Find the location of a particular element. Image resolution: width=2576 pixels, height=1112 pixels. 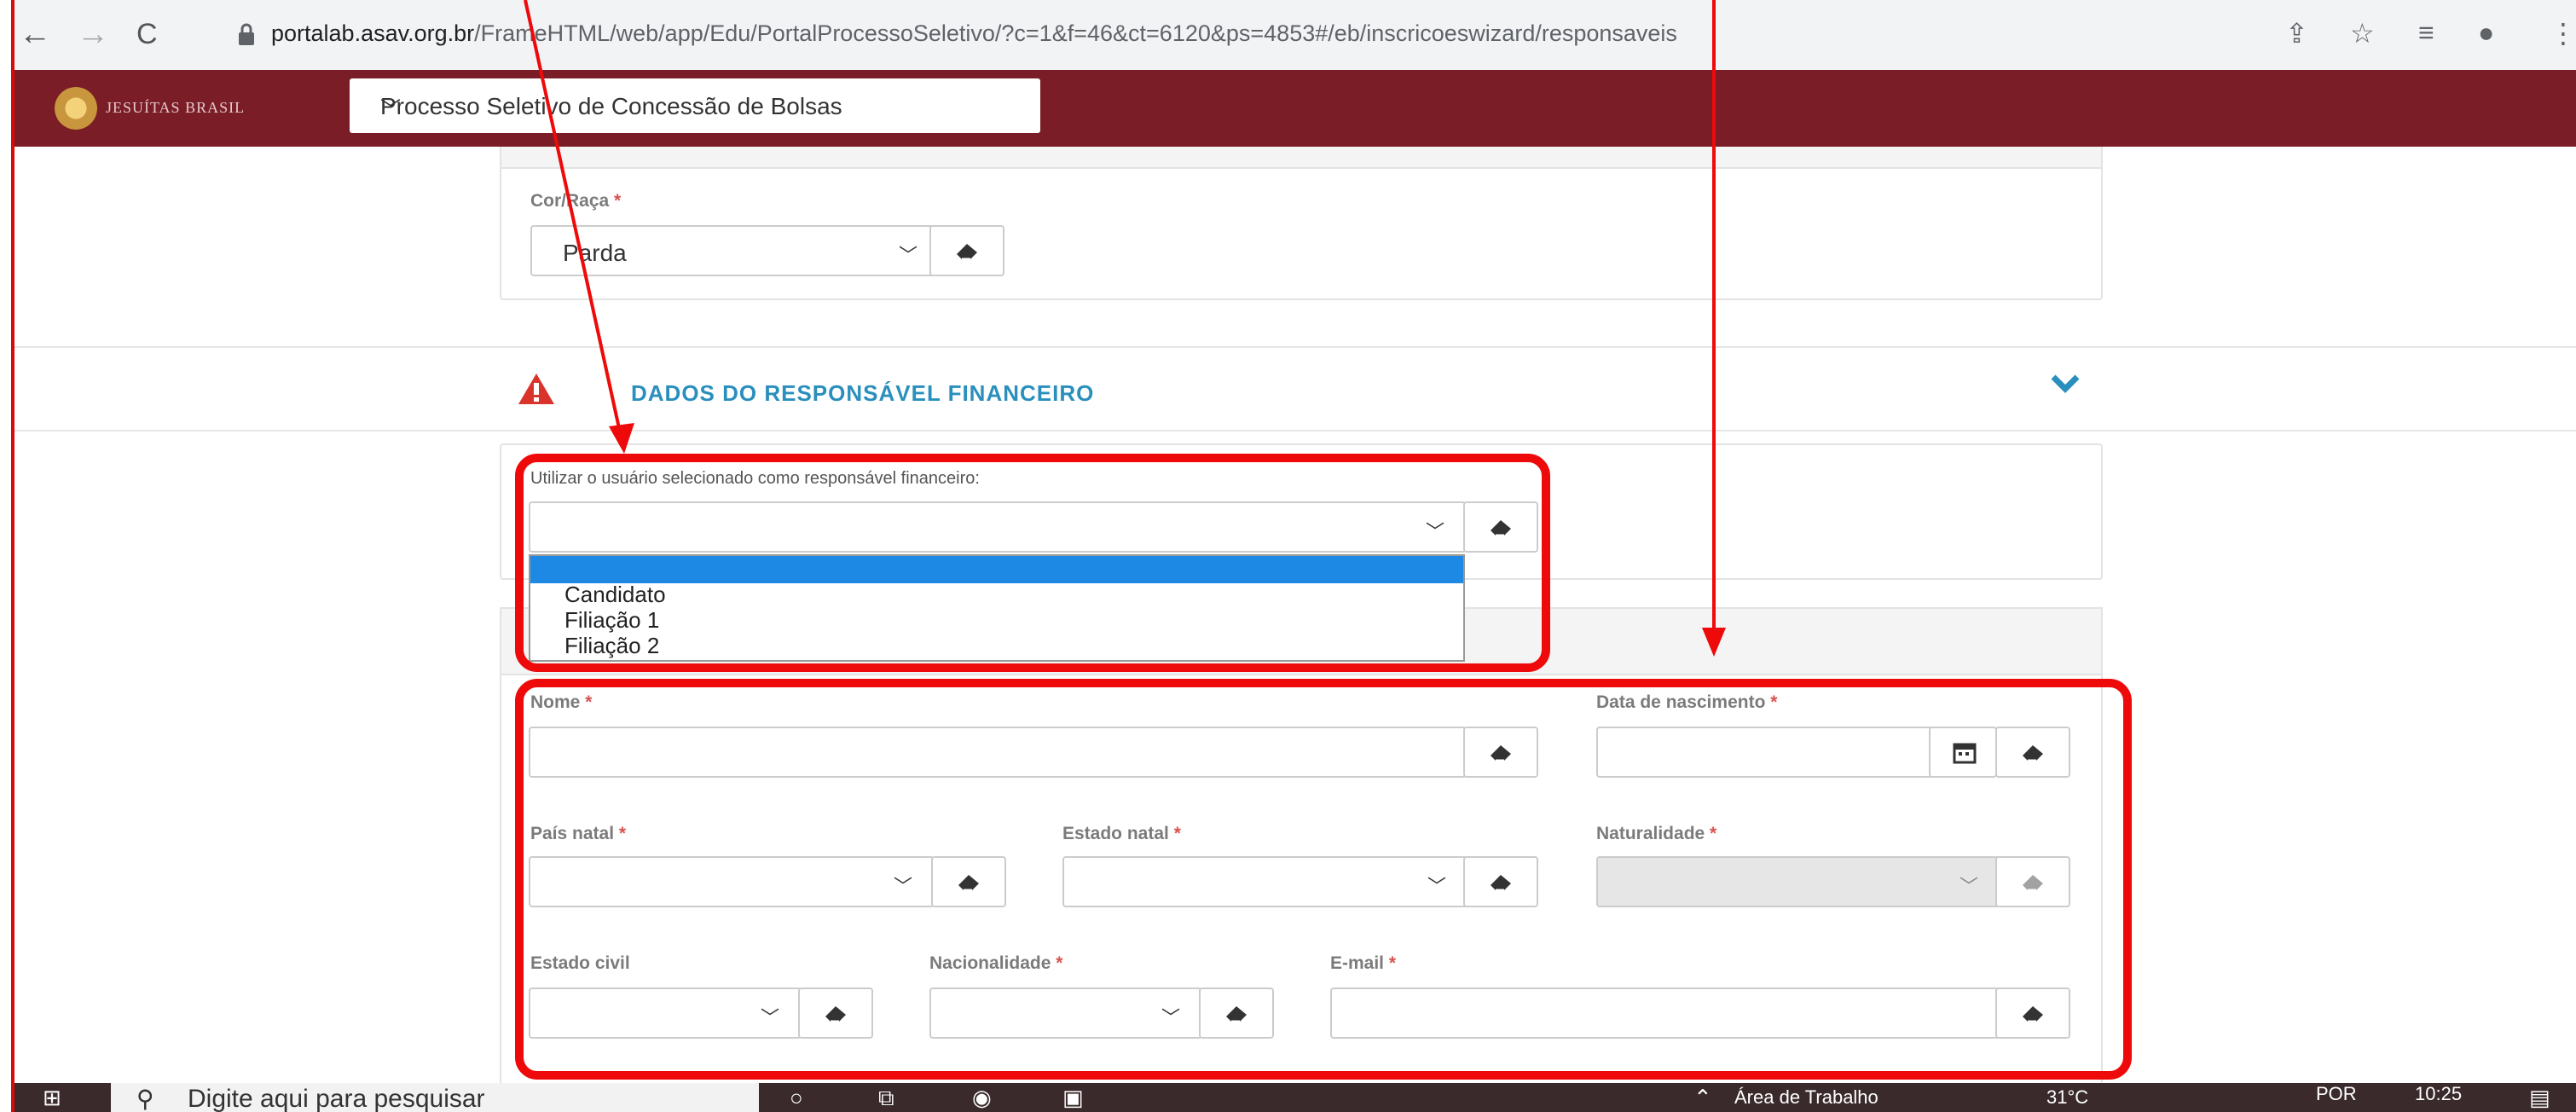

eraser-icon is located at coordinates (967, 252).